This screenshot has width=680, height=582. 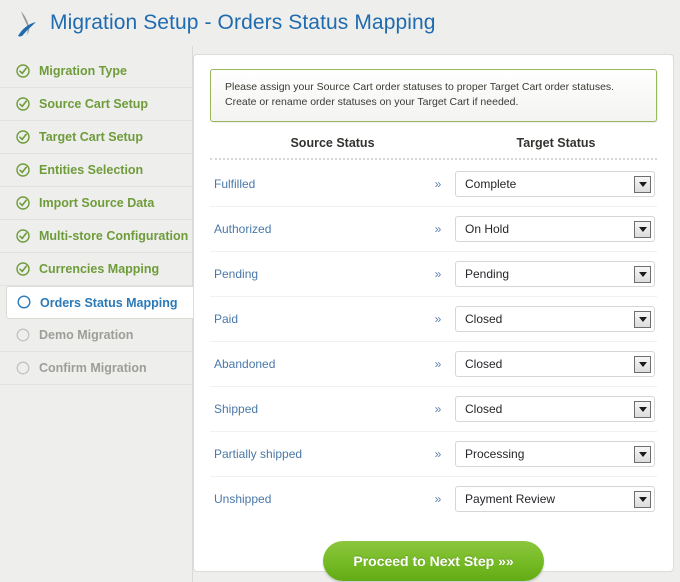 I want to click on target-status-cell: Processing, so click(x=556, y=454).